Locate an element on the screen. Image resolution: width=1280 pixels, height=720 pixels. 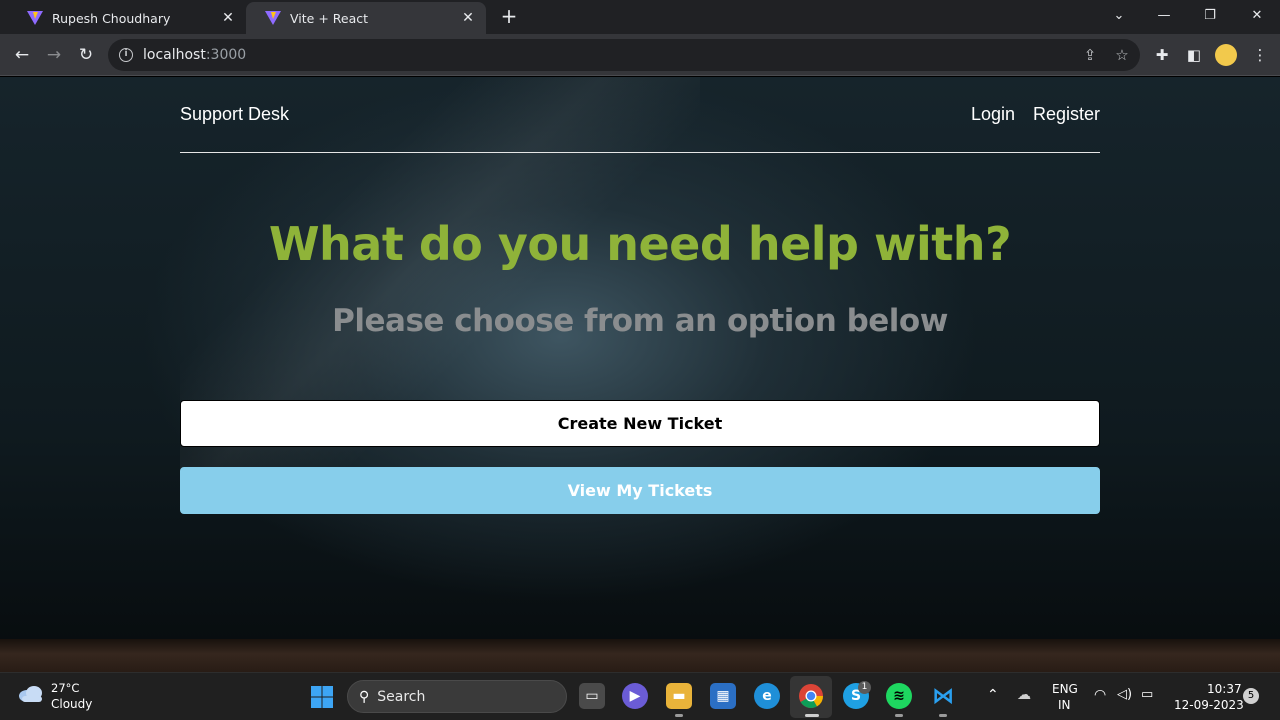
tab-rupesh-choudhary: Rupesh Choudhary ✕ is located at coordinates (127, 18).